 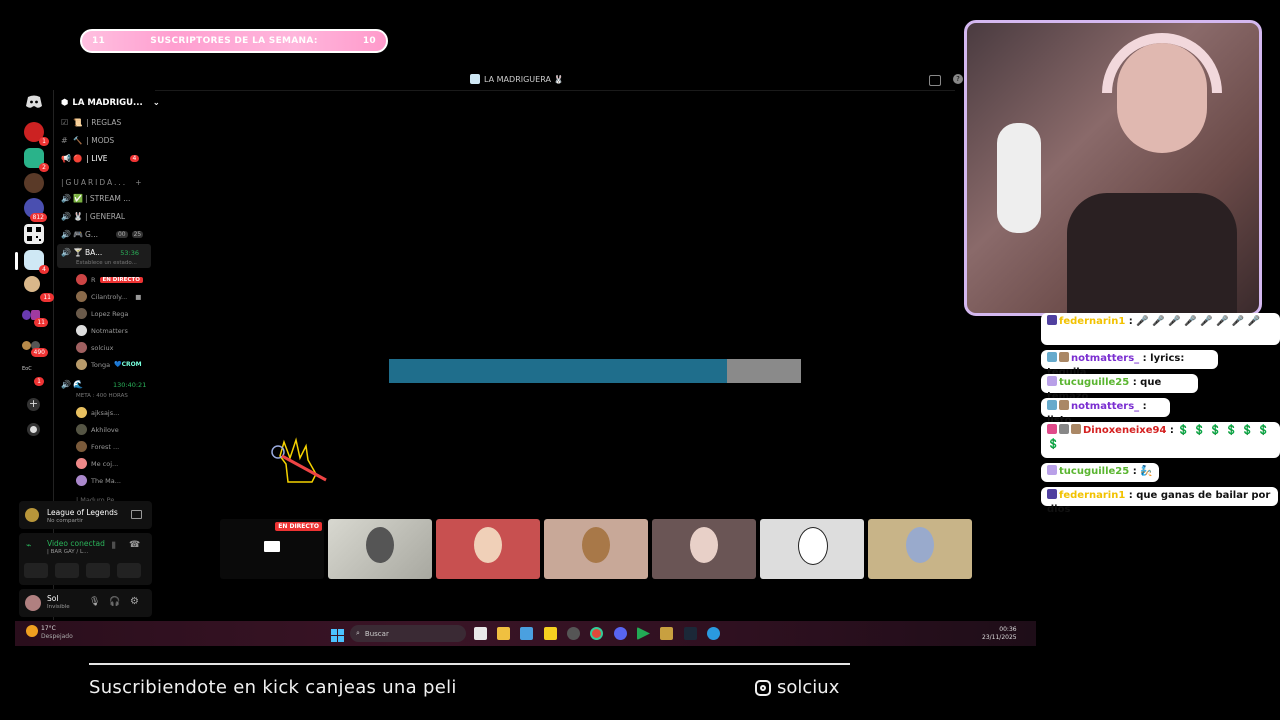 What do you see at coordinates (102, 313) in the screenshot?
I see `voice-user: Lopez Rega` at bounding box center [102, 313].